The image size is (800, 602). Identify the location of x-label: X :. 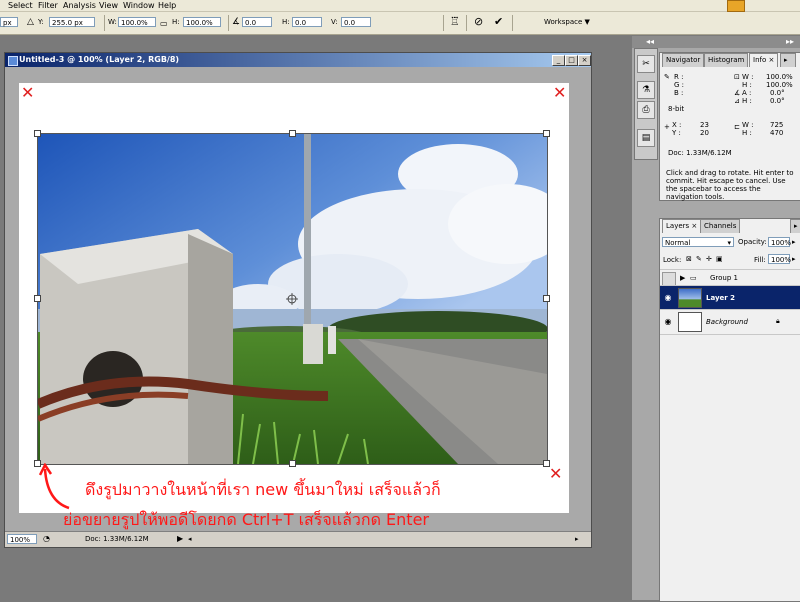
(677, 125).